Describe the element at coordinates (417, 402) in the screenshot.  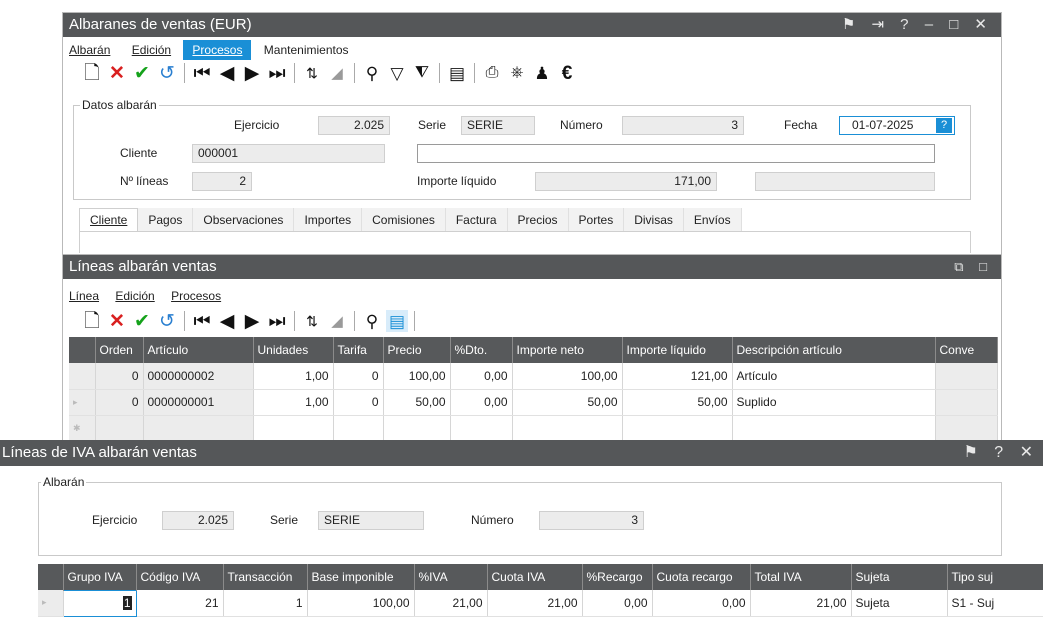
I see `cell-precio: 50,00` at that location.